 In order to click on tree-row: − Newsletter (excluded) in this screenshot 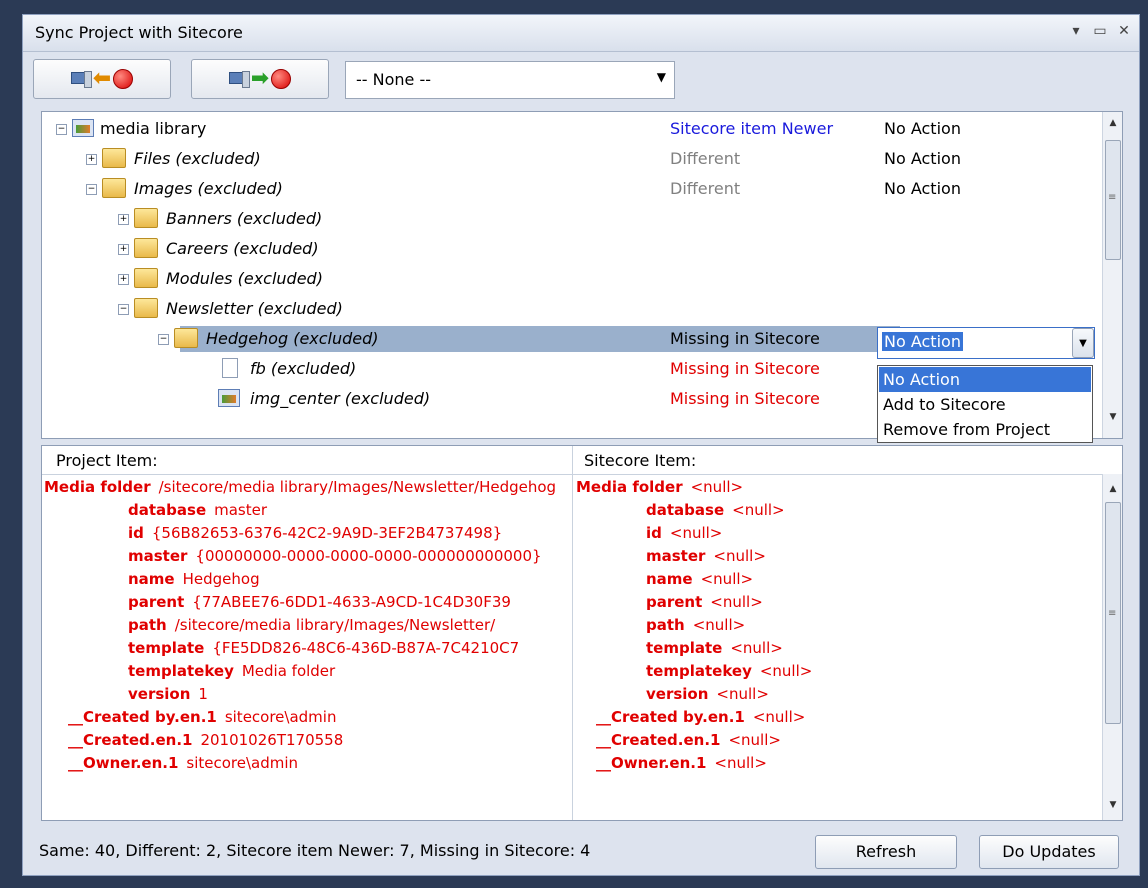, I will do `click(571, 309)`.